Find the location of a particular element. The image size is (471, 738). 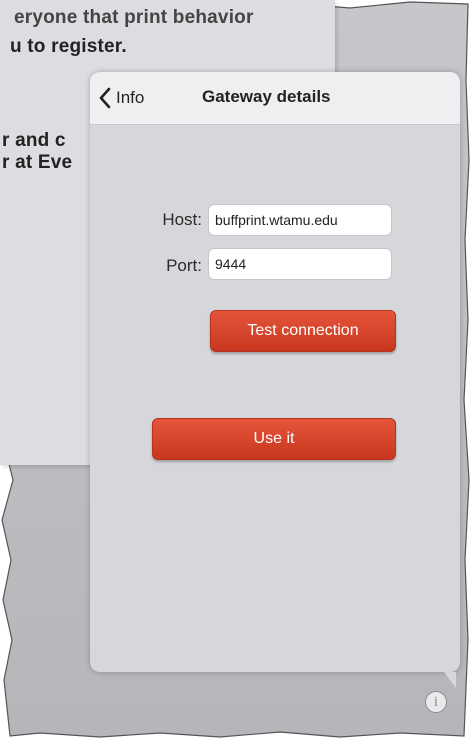

background-text-line: u to register. is located at coordinates (68, 46).